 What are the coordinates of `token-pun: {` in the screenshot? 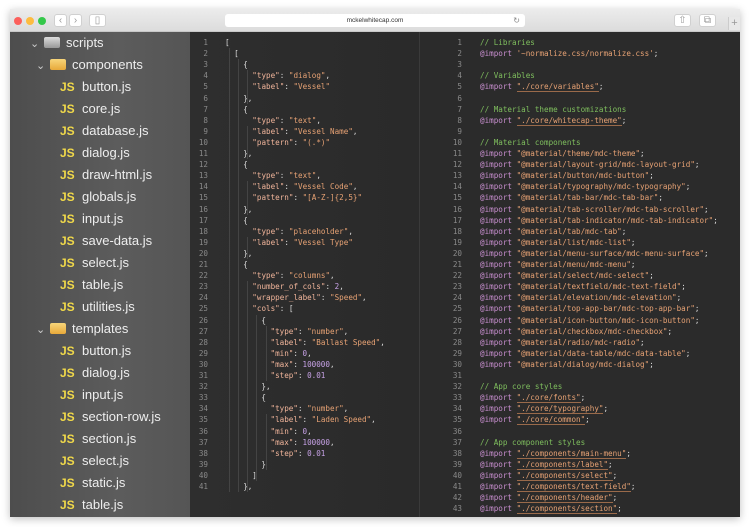 It's located at (245, 220).